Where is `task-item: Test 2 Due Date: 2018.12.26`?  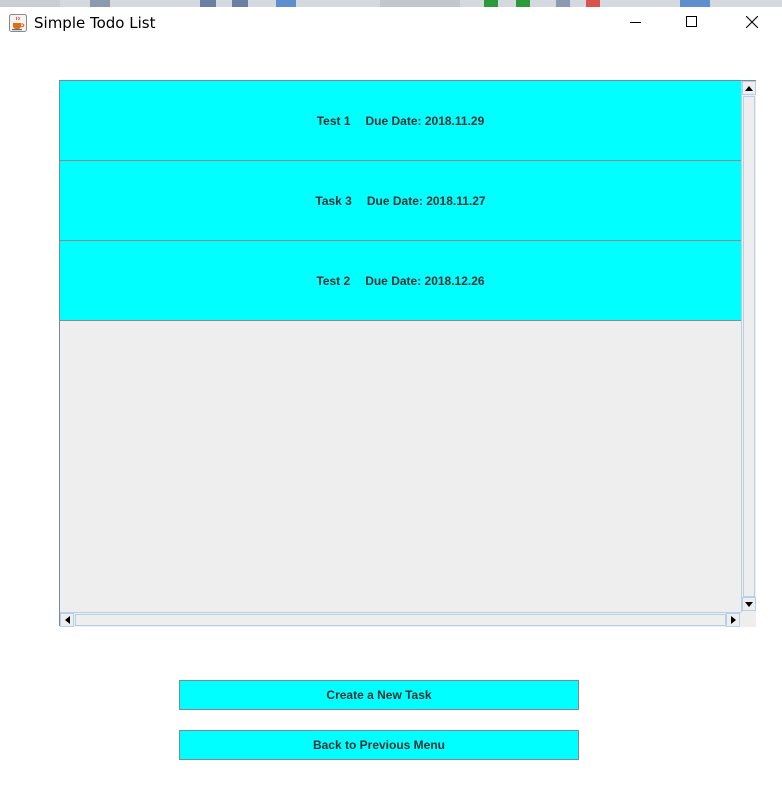
task-item: Test 2 Due Date: 2018.12.26 is located at coordinates (400, 281).